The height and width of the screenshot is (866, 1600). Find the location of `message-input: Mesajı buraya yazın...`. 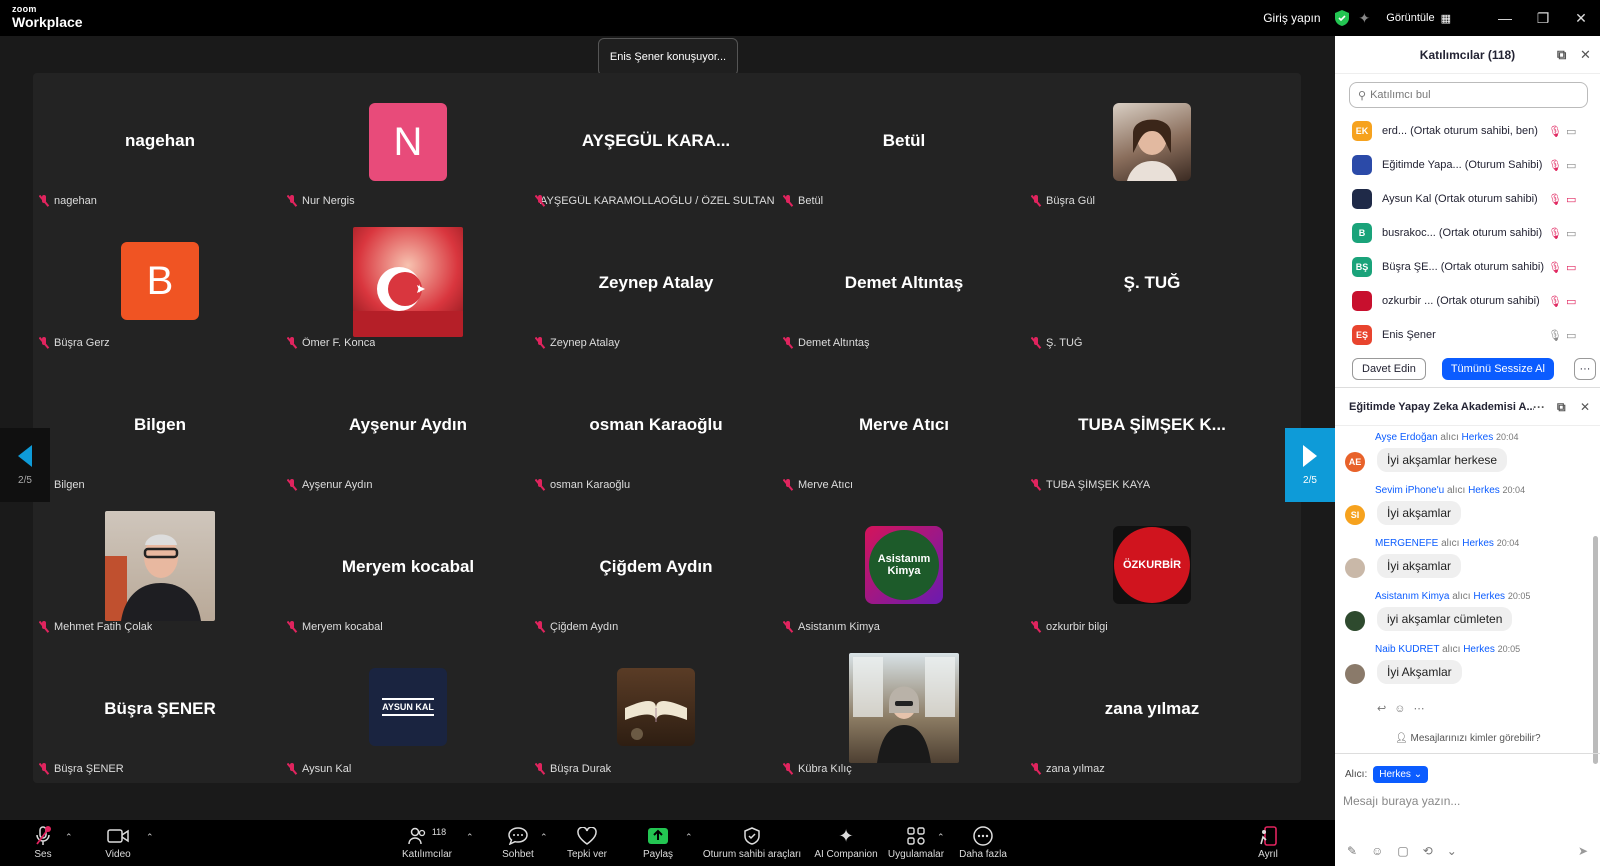

message-input: Mesajı buraya yazın... is located at coordinates (1401, 801).